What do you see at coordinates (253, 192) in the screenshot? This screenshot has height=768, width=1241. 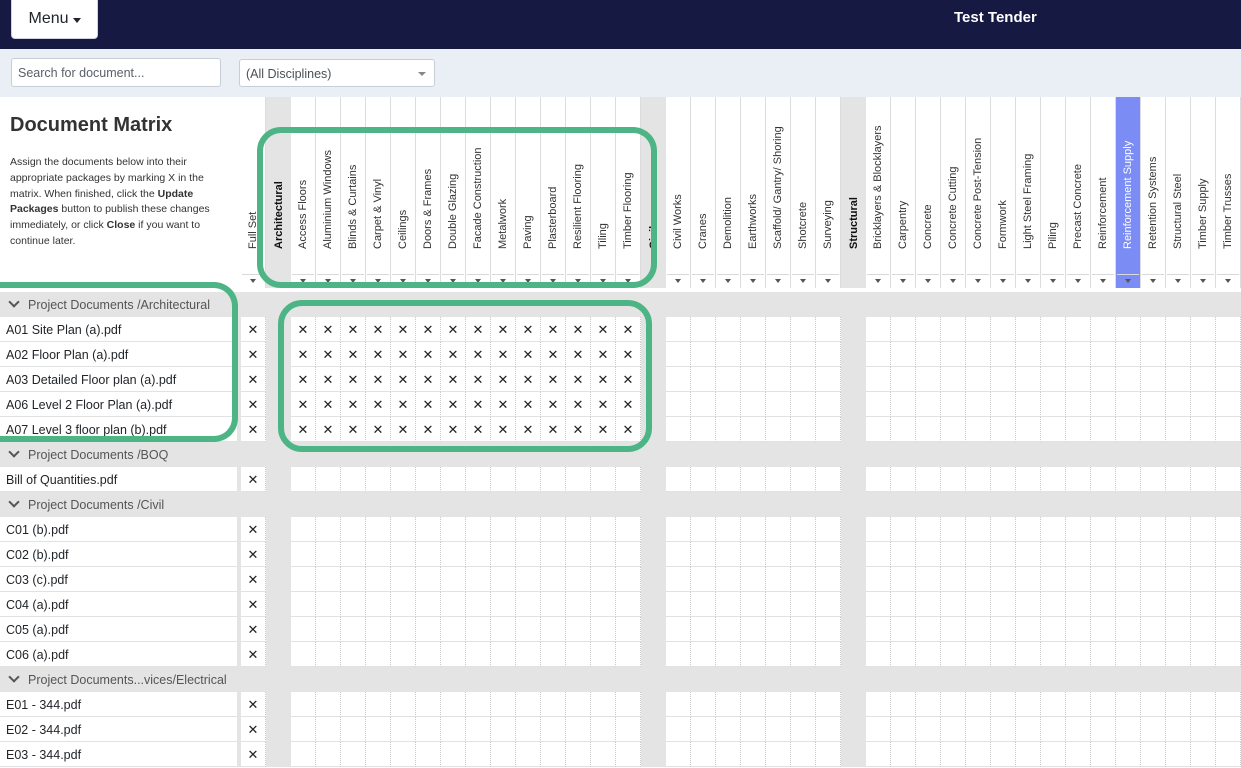 I see `column-header-full-set: Full Set` at bounding box center [253, 192].